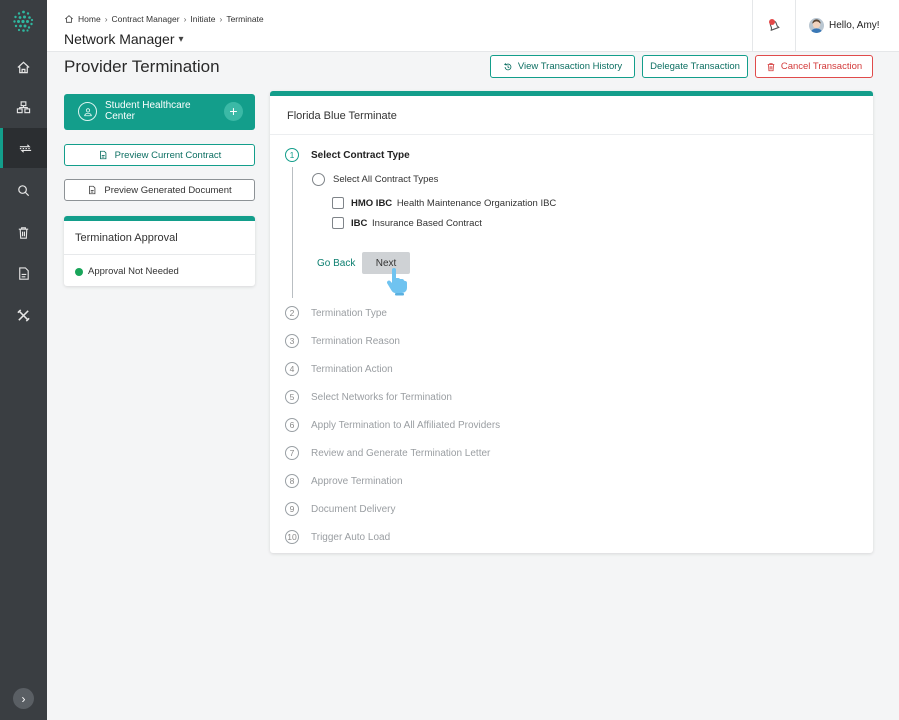 Image resolution: width=899 pixels, height=720 pixels. What do you see at coordinates (821, 66) in the screenshot?
I see `cancel-transaction-label: Cancel Transaction` at bounding box center [821, 66].